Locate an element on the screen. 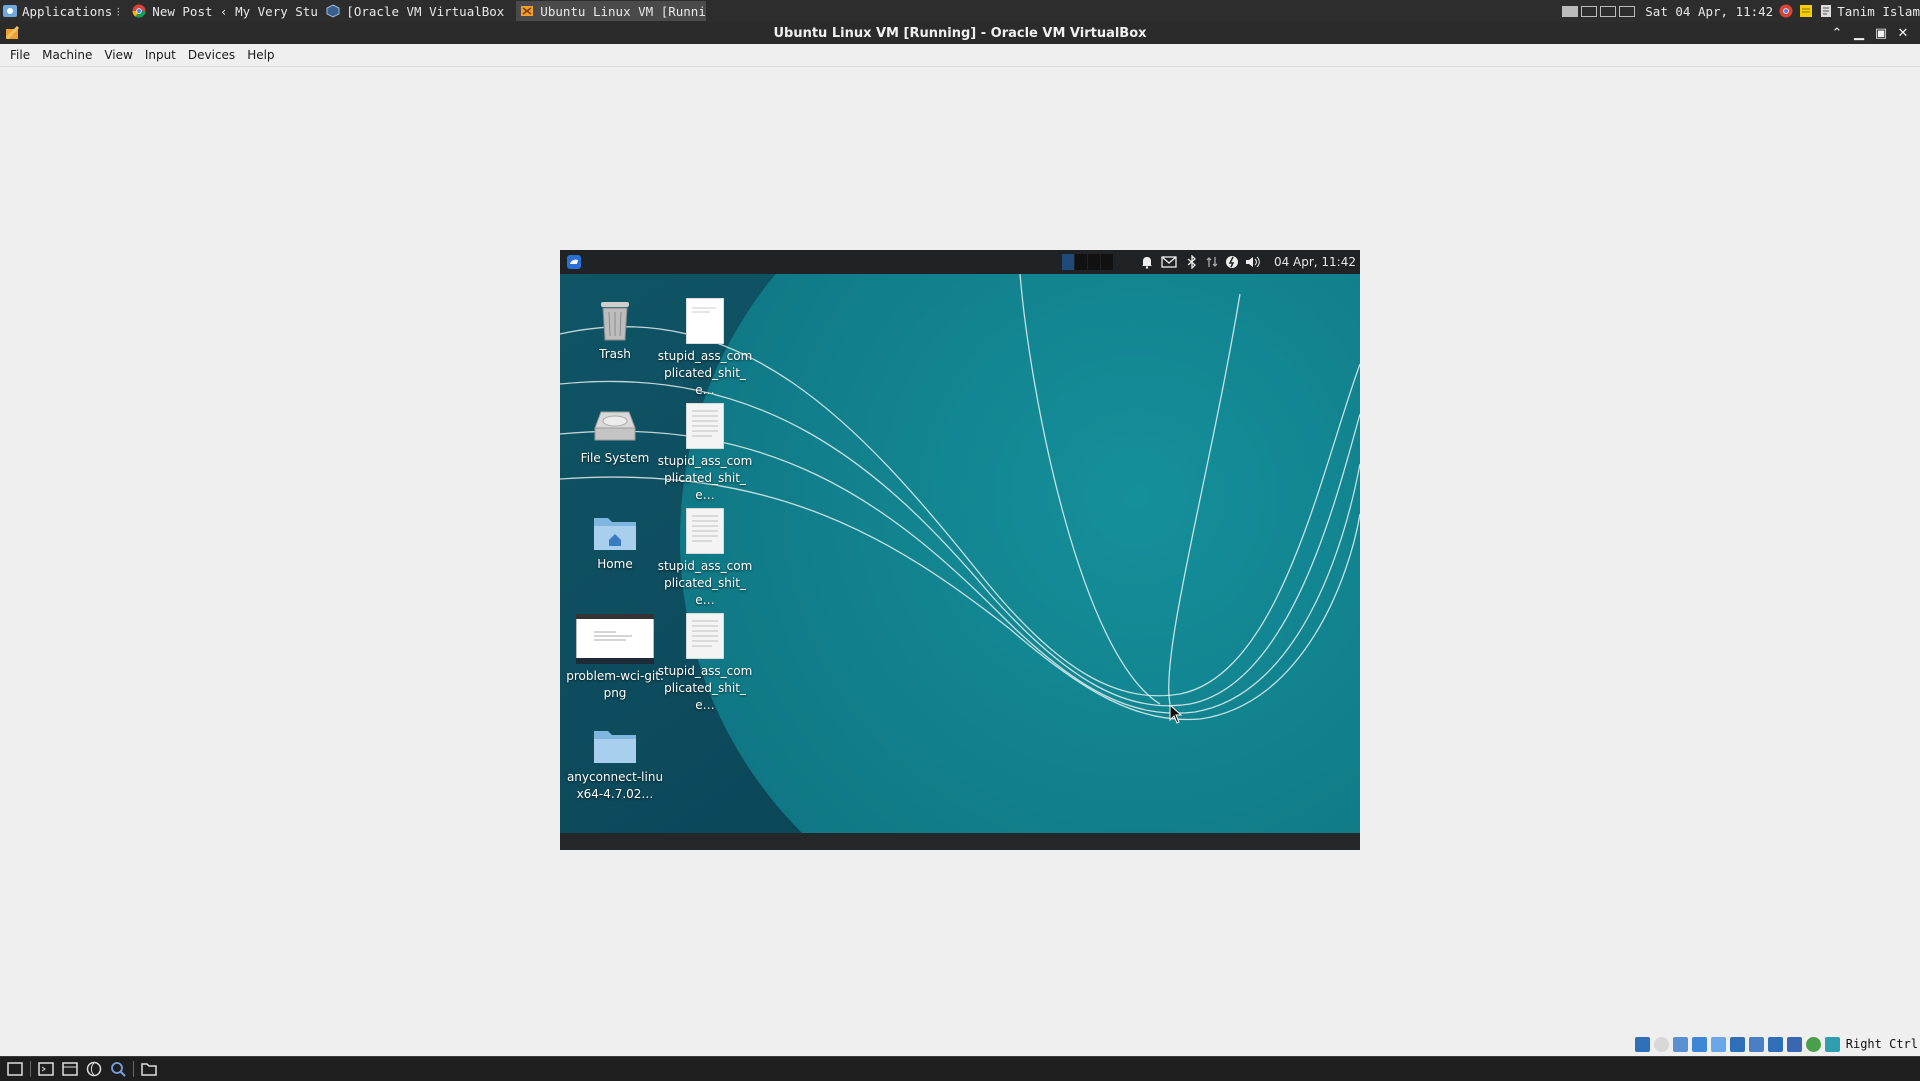 This screenshot has height=1081, width=1920. menu-input: Input is located at coordinates (160, 55).